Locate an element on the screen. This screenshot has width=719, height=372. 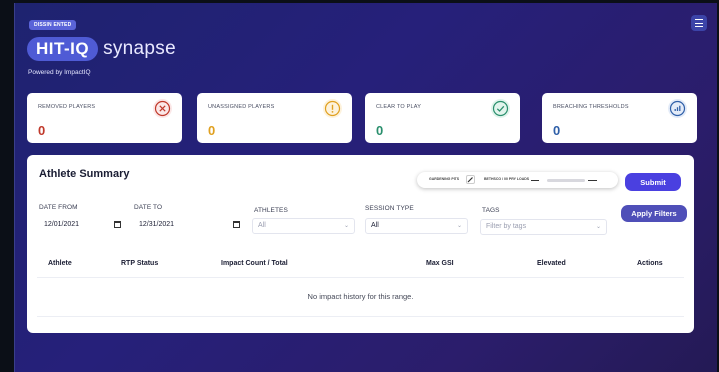
column-header-athlete: Athlete is located at coordinates (60, 263).